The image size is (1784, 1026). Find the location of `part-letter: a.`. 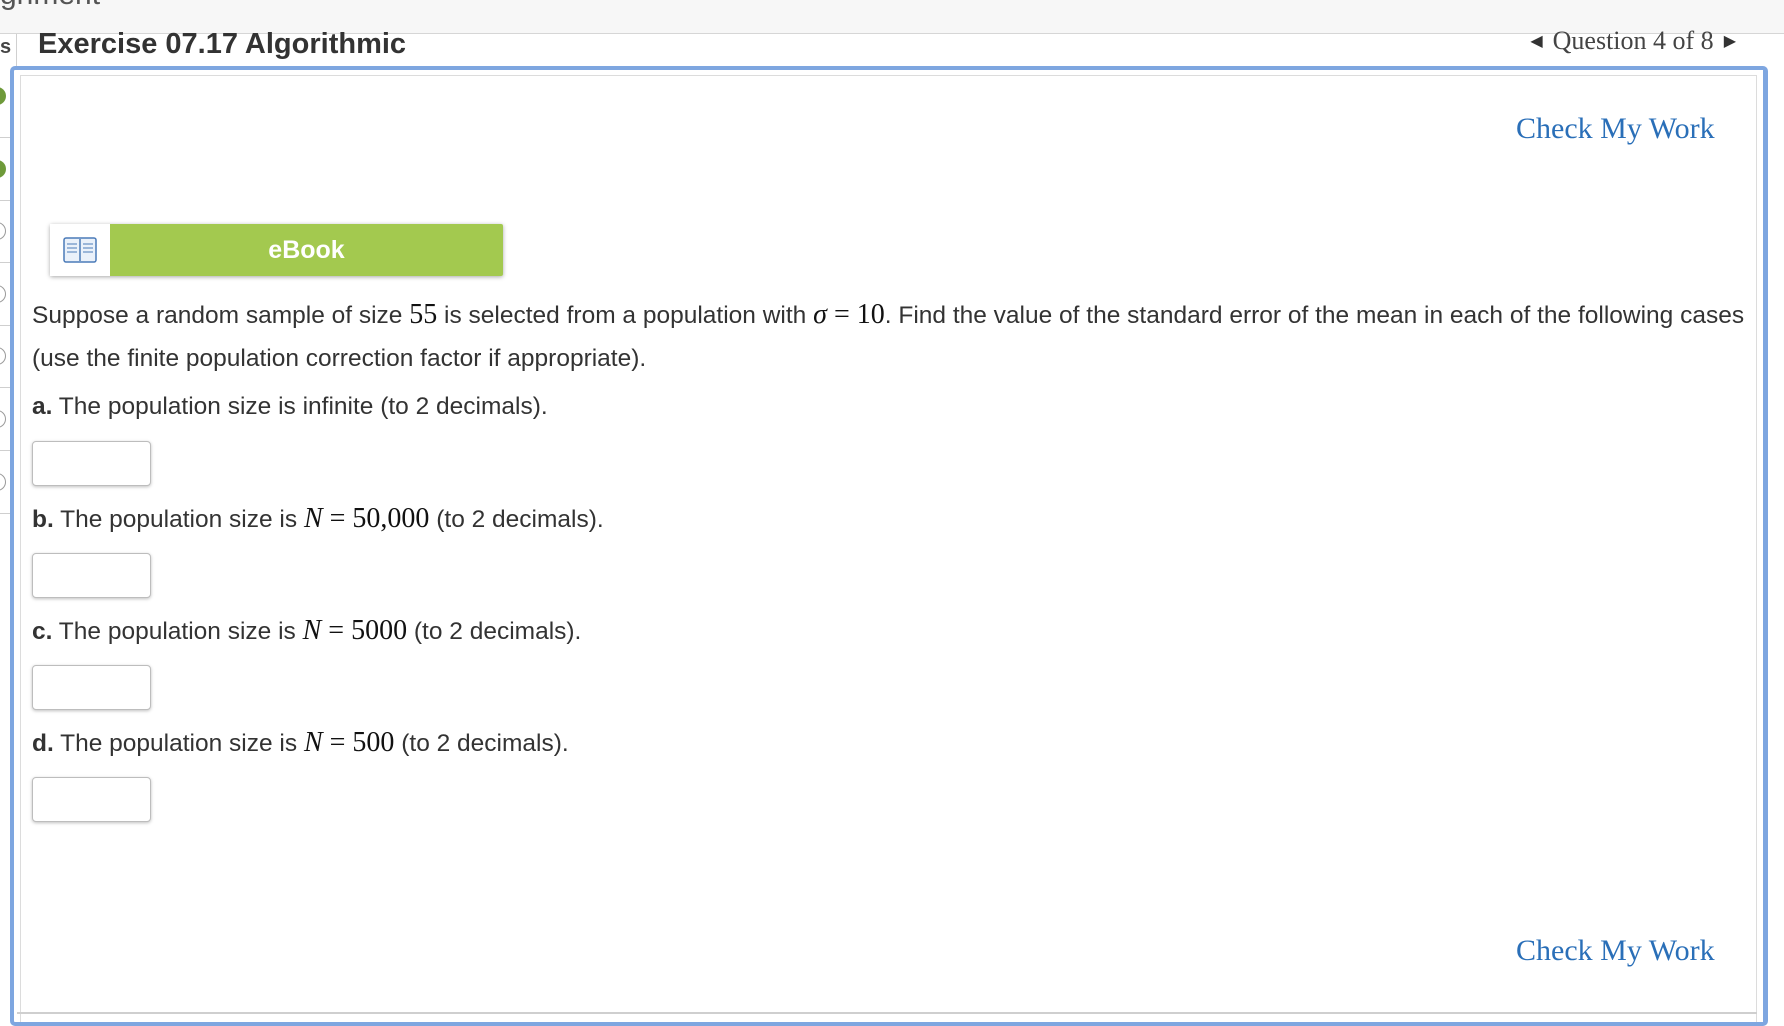

part-letter: a. is located at coordinates (42, 406).